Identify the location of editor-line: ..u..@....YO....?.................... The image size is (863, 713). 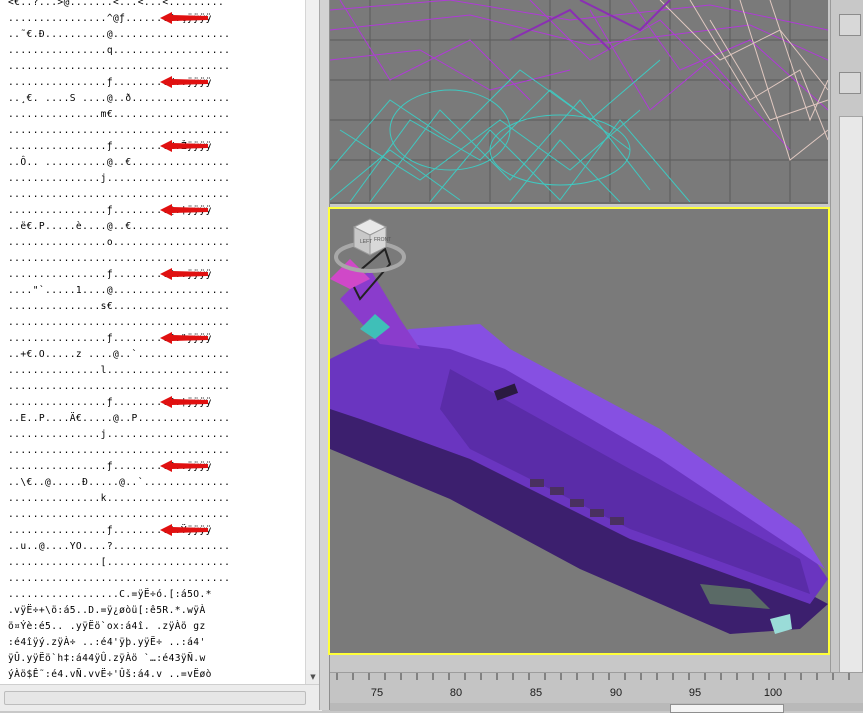
(119, 546).